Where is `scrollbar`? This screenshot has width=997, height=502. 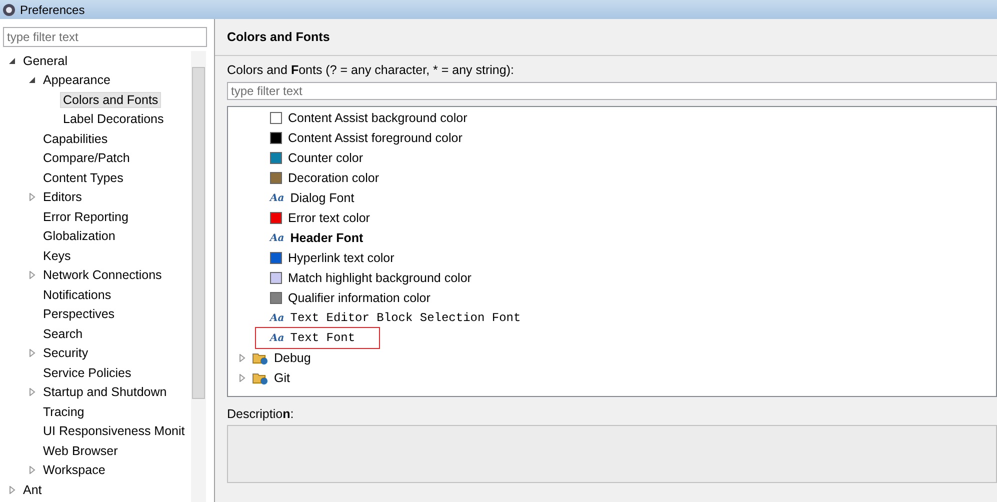 scrollbar is located at coordinates (198, 276).